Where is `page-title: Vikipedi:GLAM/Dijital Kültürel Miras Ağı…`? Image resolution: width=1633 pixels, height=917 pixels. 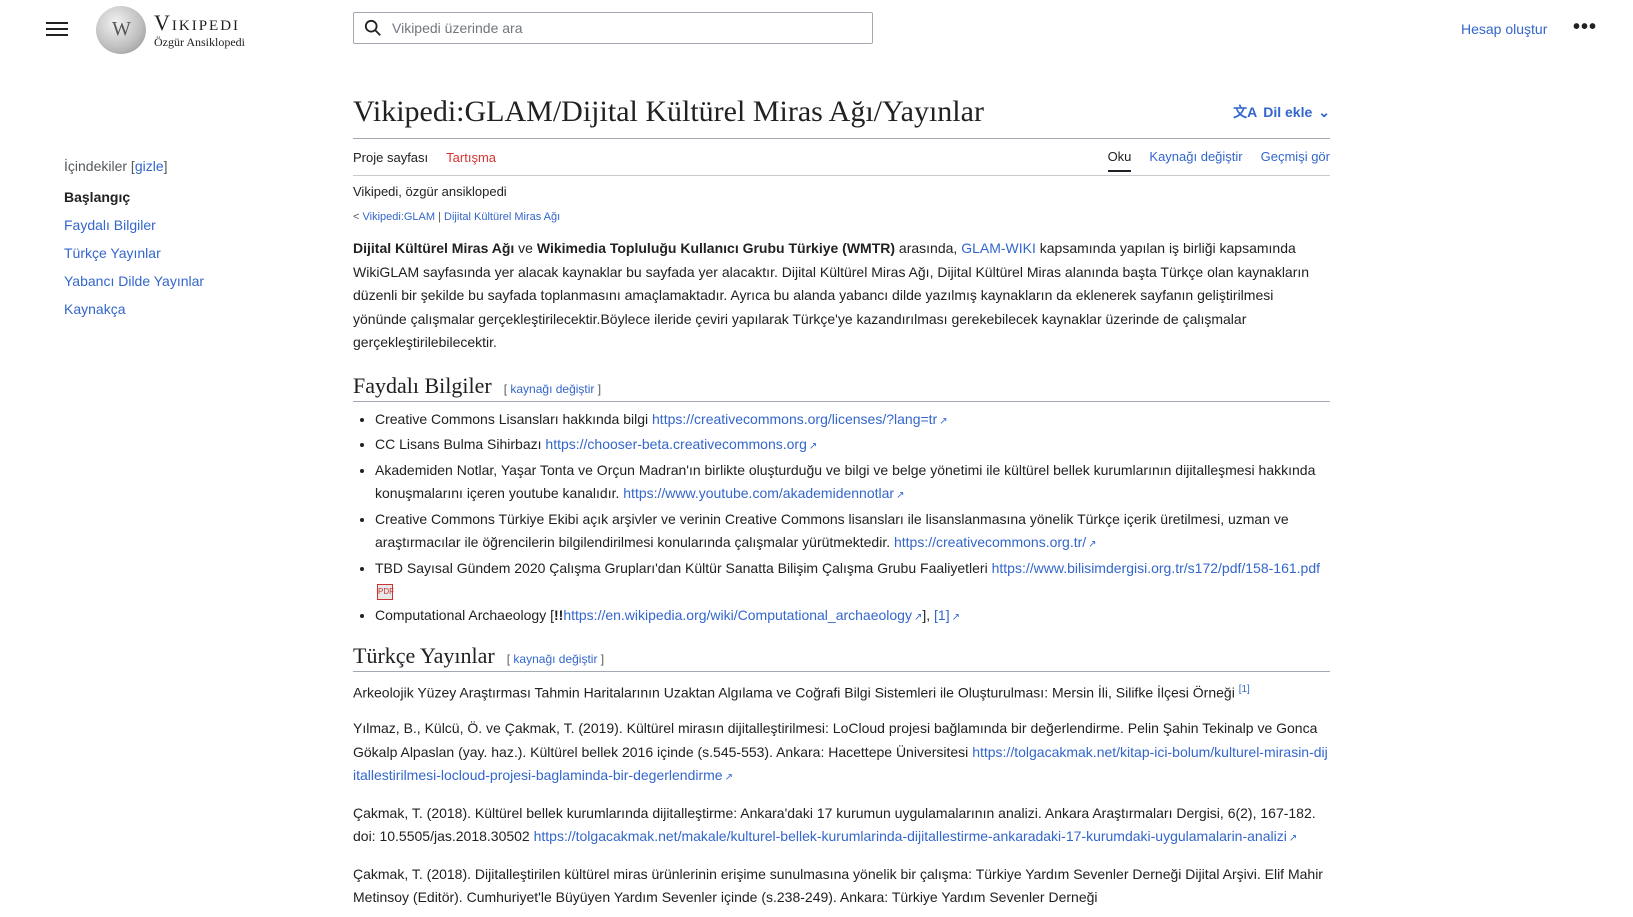 page-title: Vikipedi:GLAM/Dijital Kültürel Miras Ağı… is located at coordinates (668, 111).